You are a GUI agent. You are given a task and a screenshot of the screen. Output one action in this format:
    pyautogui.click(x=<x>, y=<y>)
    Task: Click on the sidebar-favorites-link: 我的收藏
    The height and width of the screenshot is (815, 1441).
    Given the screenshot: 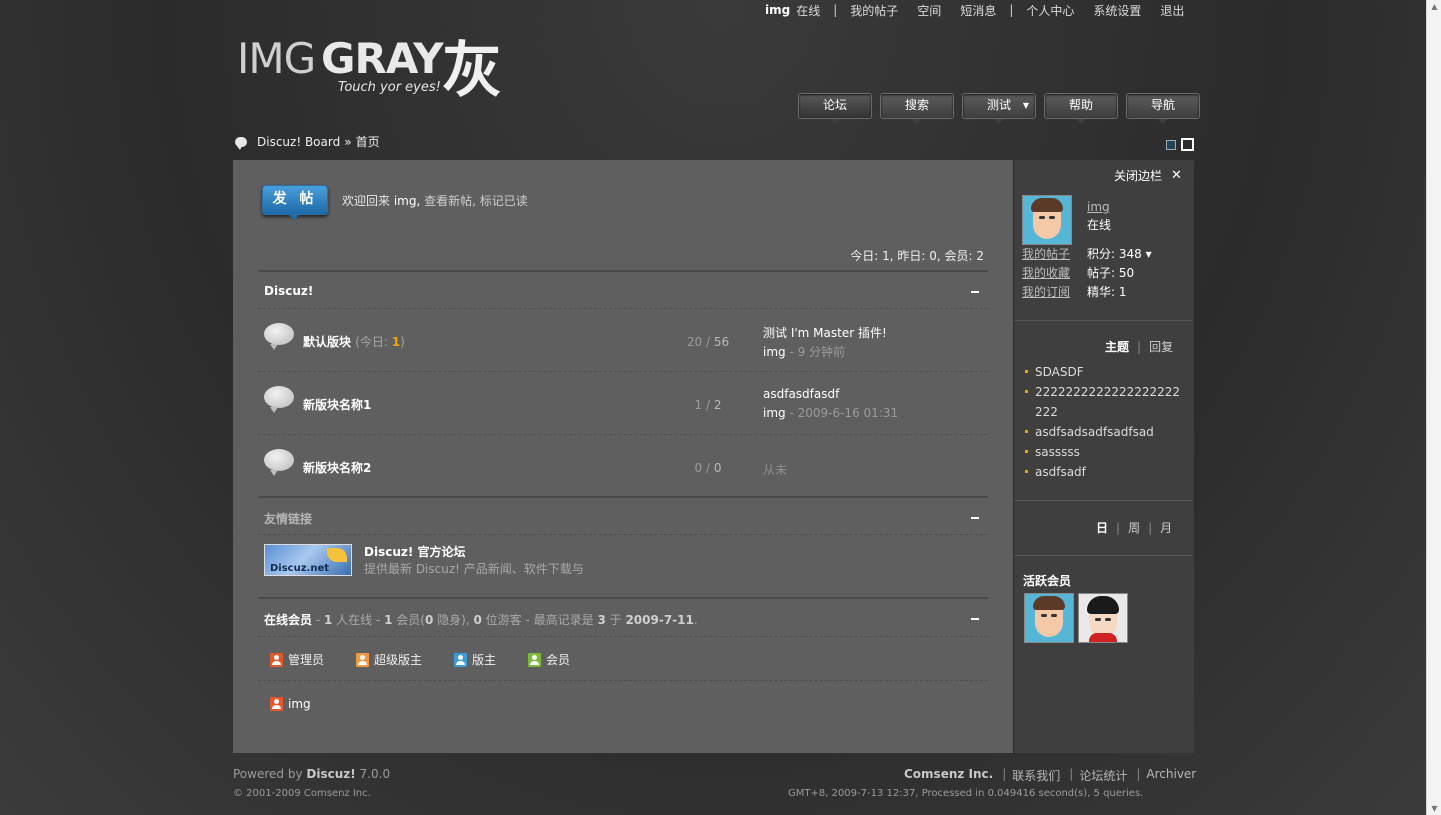 What is the action you would take?
    pyautogui.click(x=1046, y=273)
    